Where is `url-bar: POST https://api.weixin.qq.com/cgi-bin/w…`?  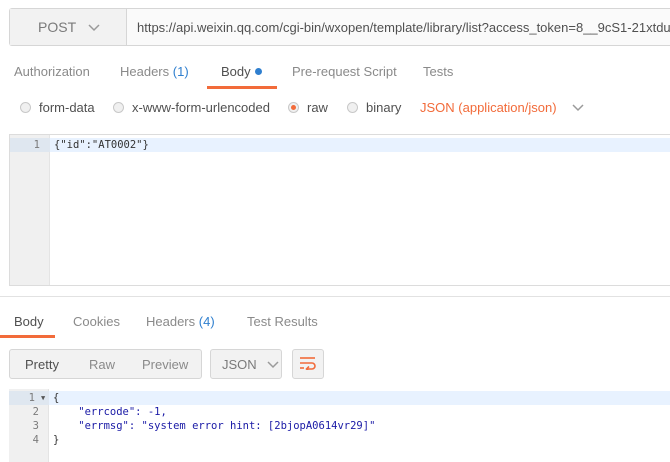 url-bar: POST https://api.weixin.qq.com/cgi-bin/w… is located at coordinates (339, 27).